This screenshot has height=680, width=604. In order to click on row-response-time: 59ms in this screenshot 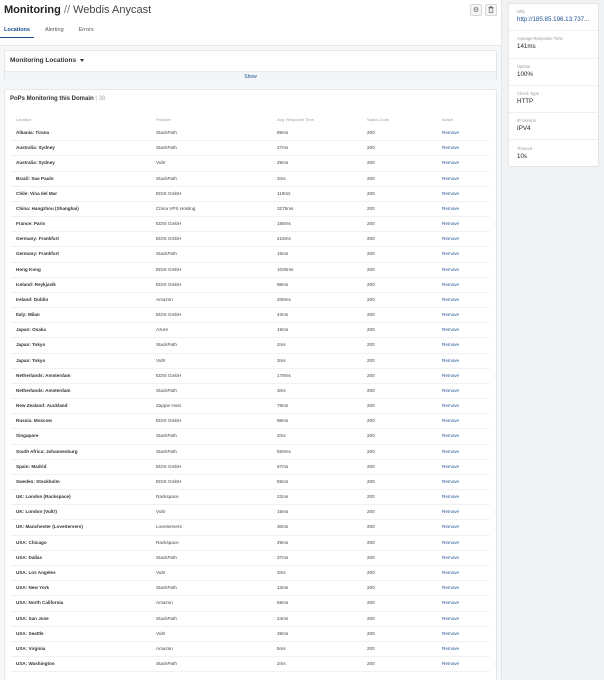, I will do `click(283, 603)`.